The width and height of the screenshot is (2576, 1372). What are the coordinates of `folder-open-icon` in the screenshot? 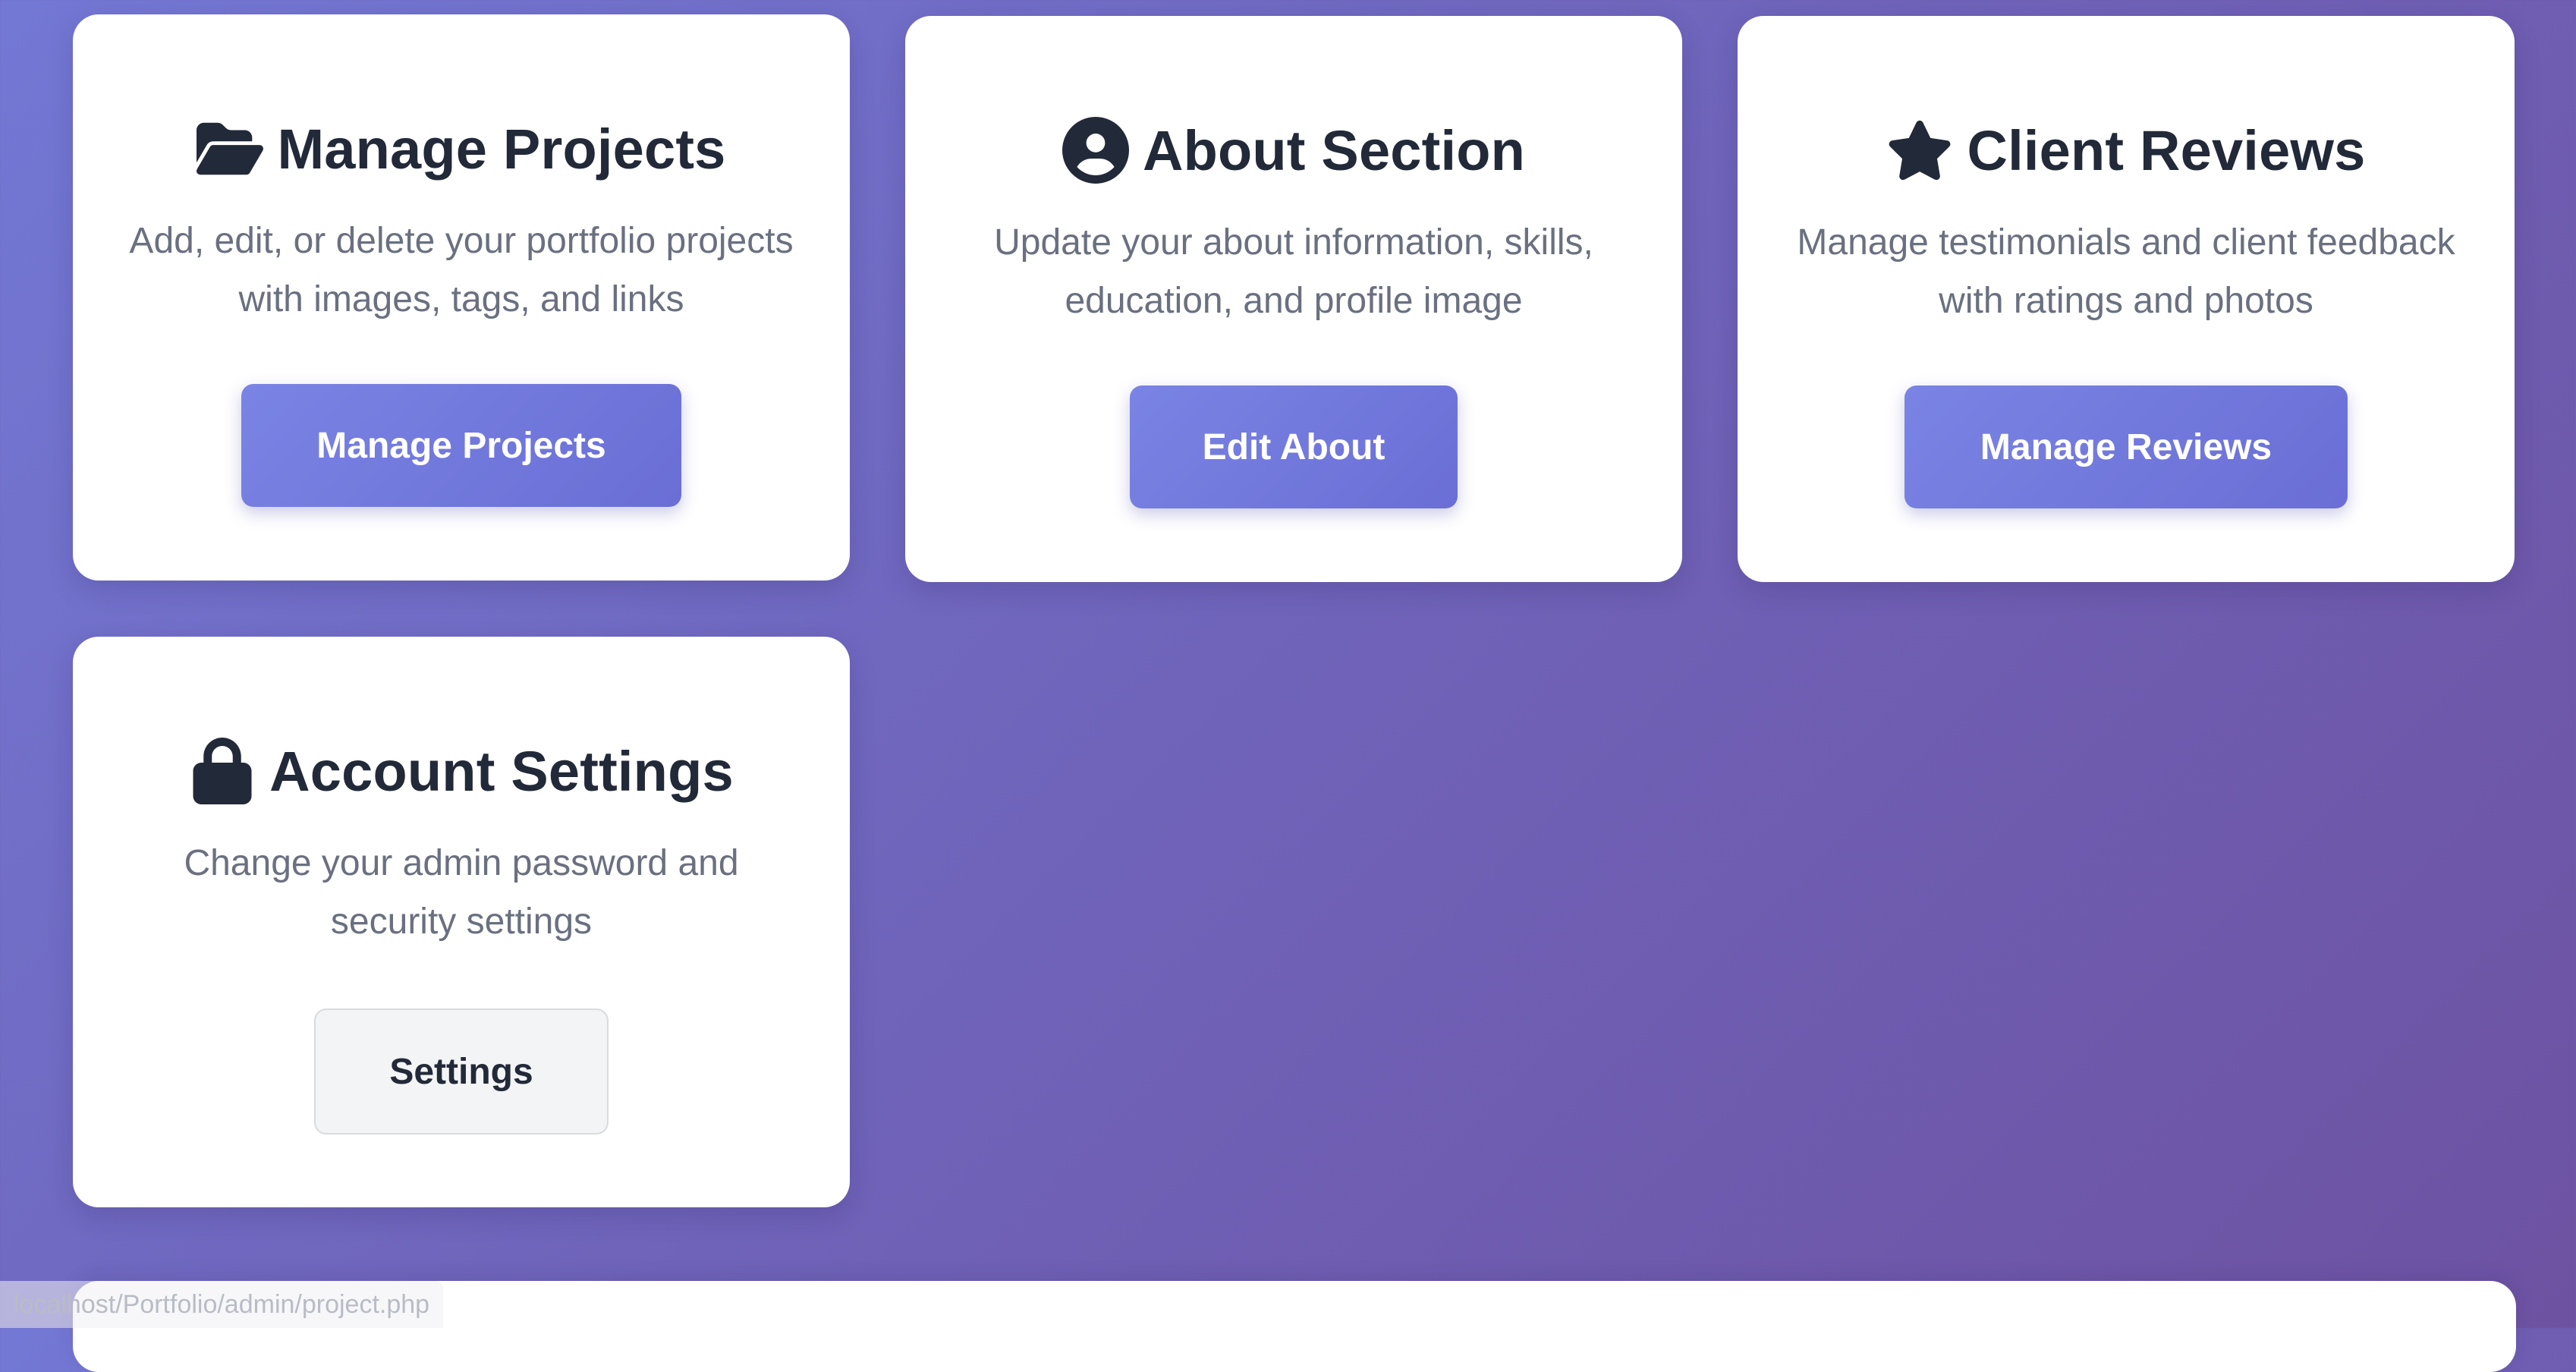 It's located at (230, 149).